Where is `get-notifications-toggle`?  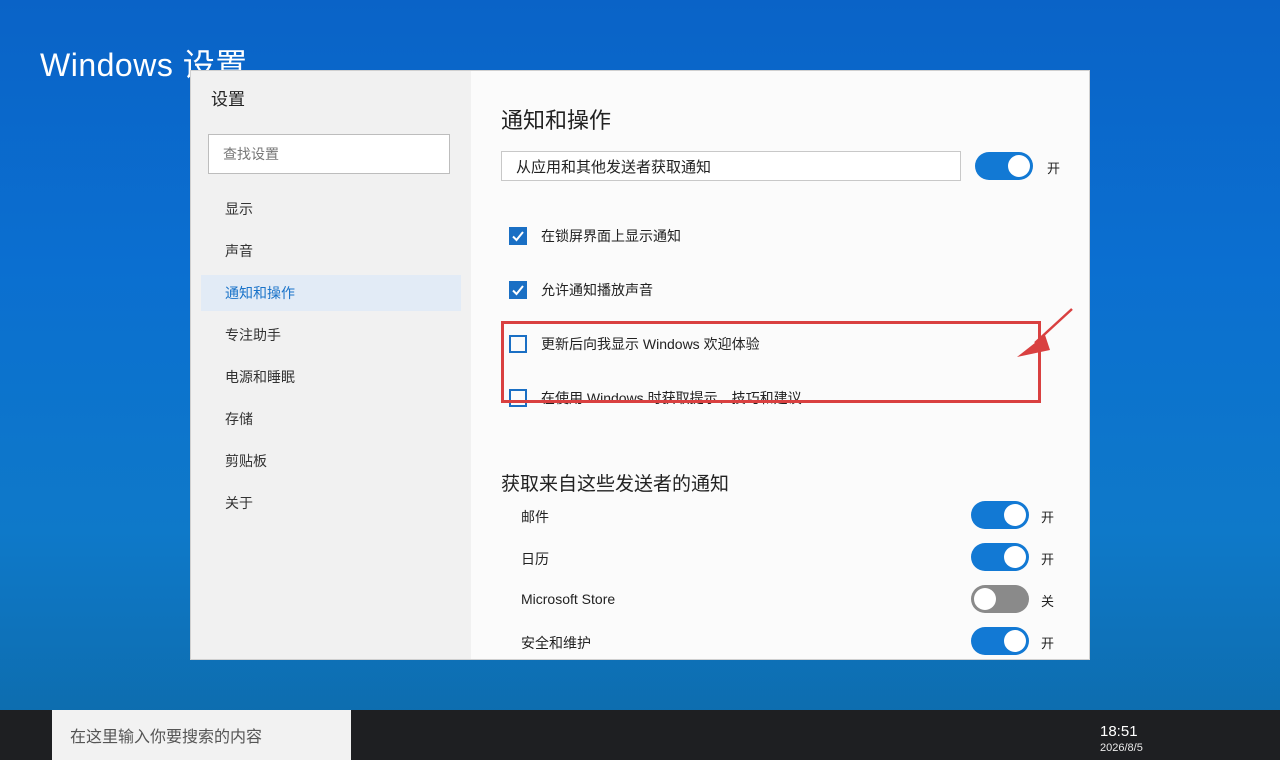 get-notifications-toggle is located at coordinates (1004, 166).